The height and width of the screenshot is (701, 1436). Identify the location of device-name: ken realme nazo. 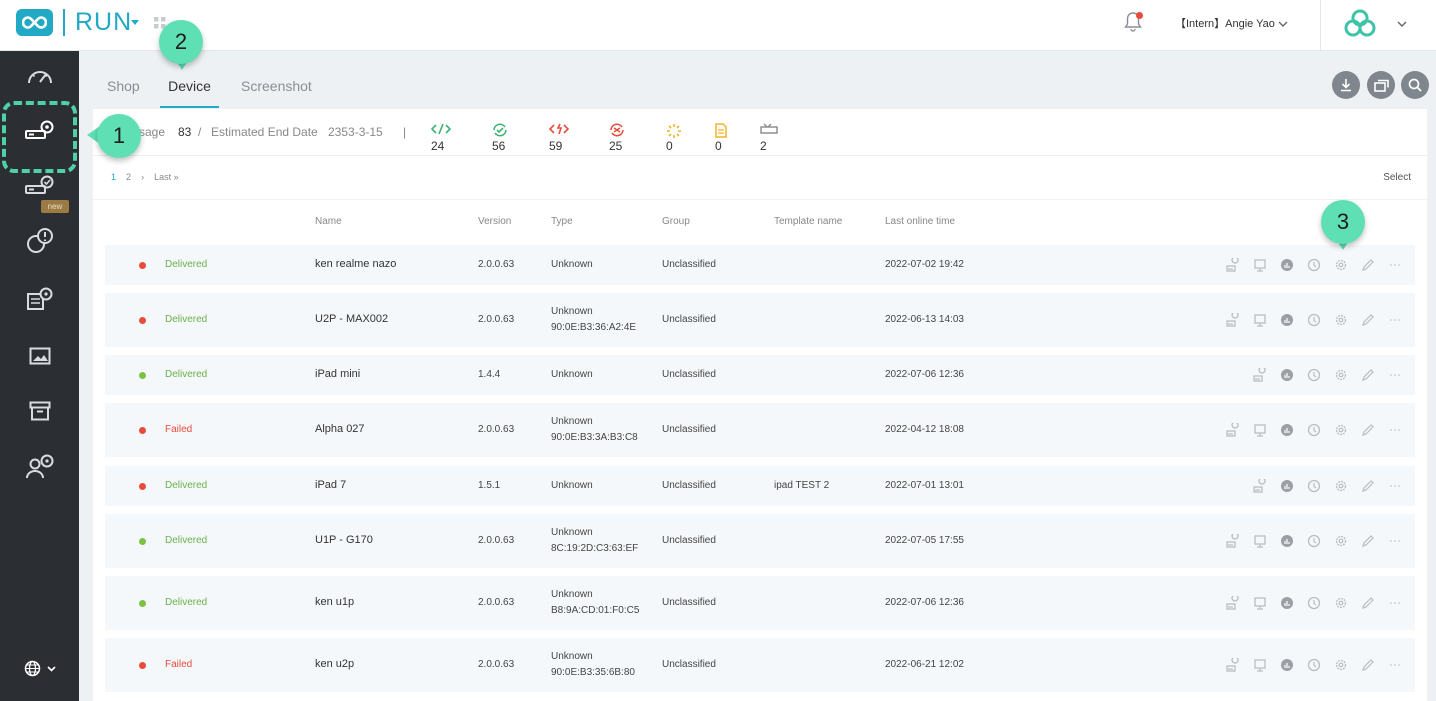
(355, 264).